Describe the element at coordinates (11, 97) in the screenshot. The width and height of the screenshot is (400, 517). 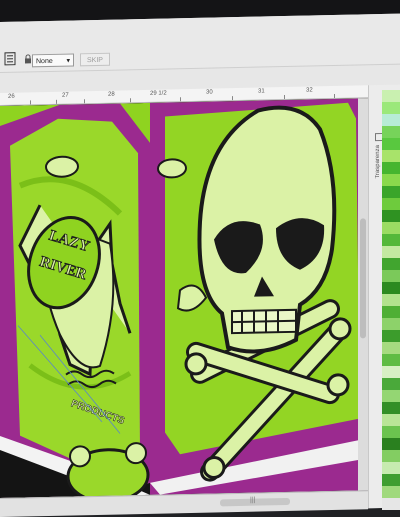
I see `ruler-label: 26` at that location.